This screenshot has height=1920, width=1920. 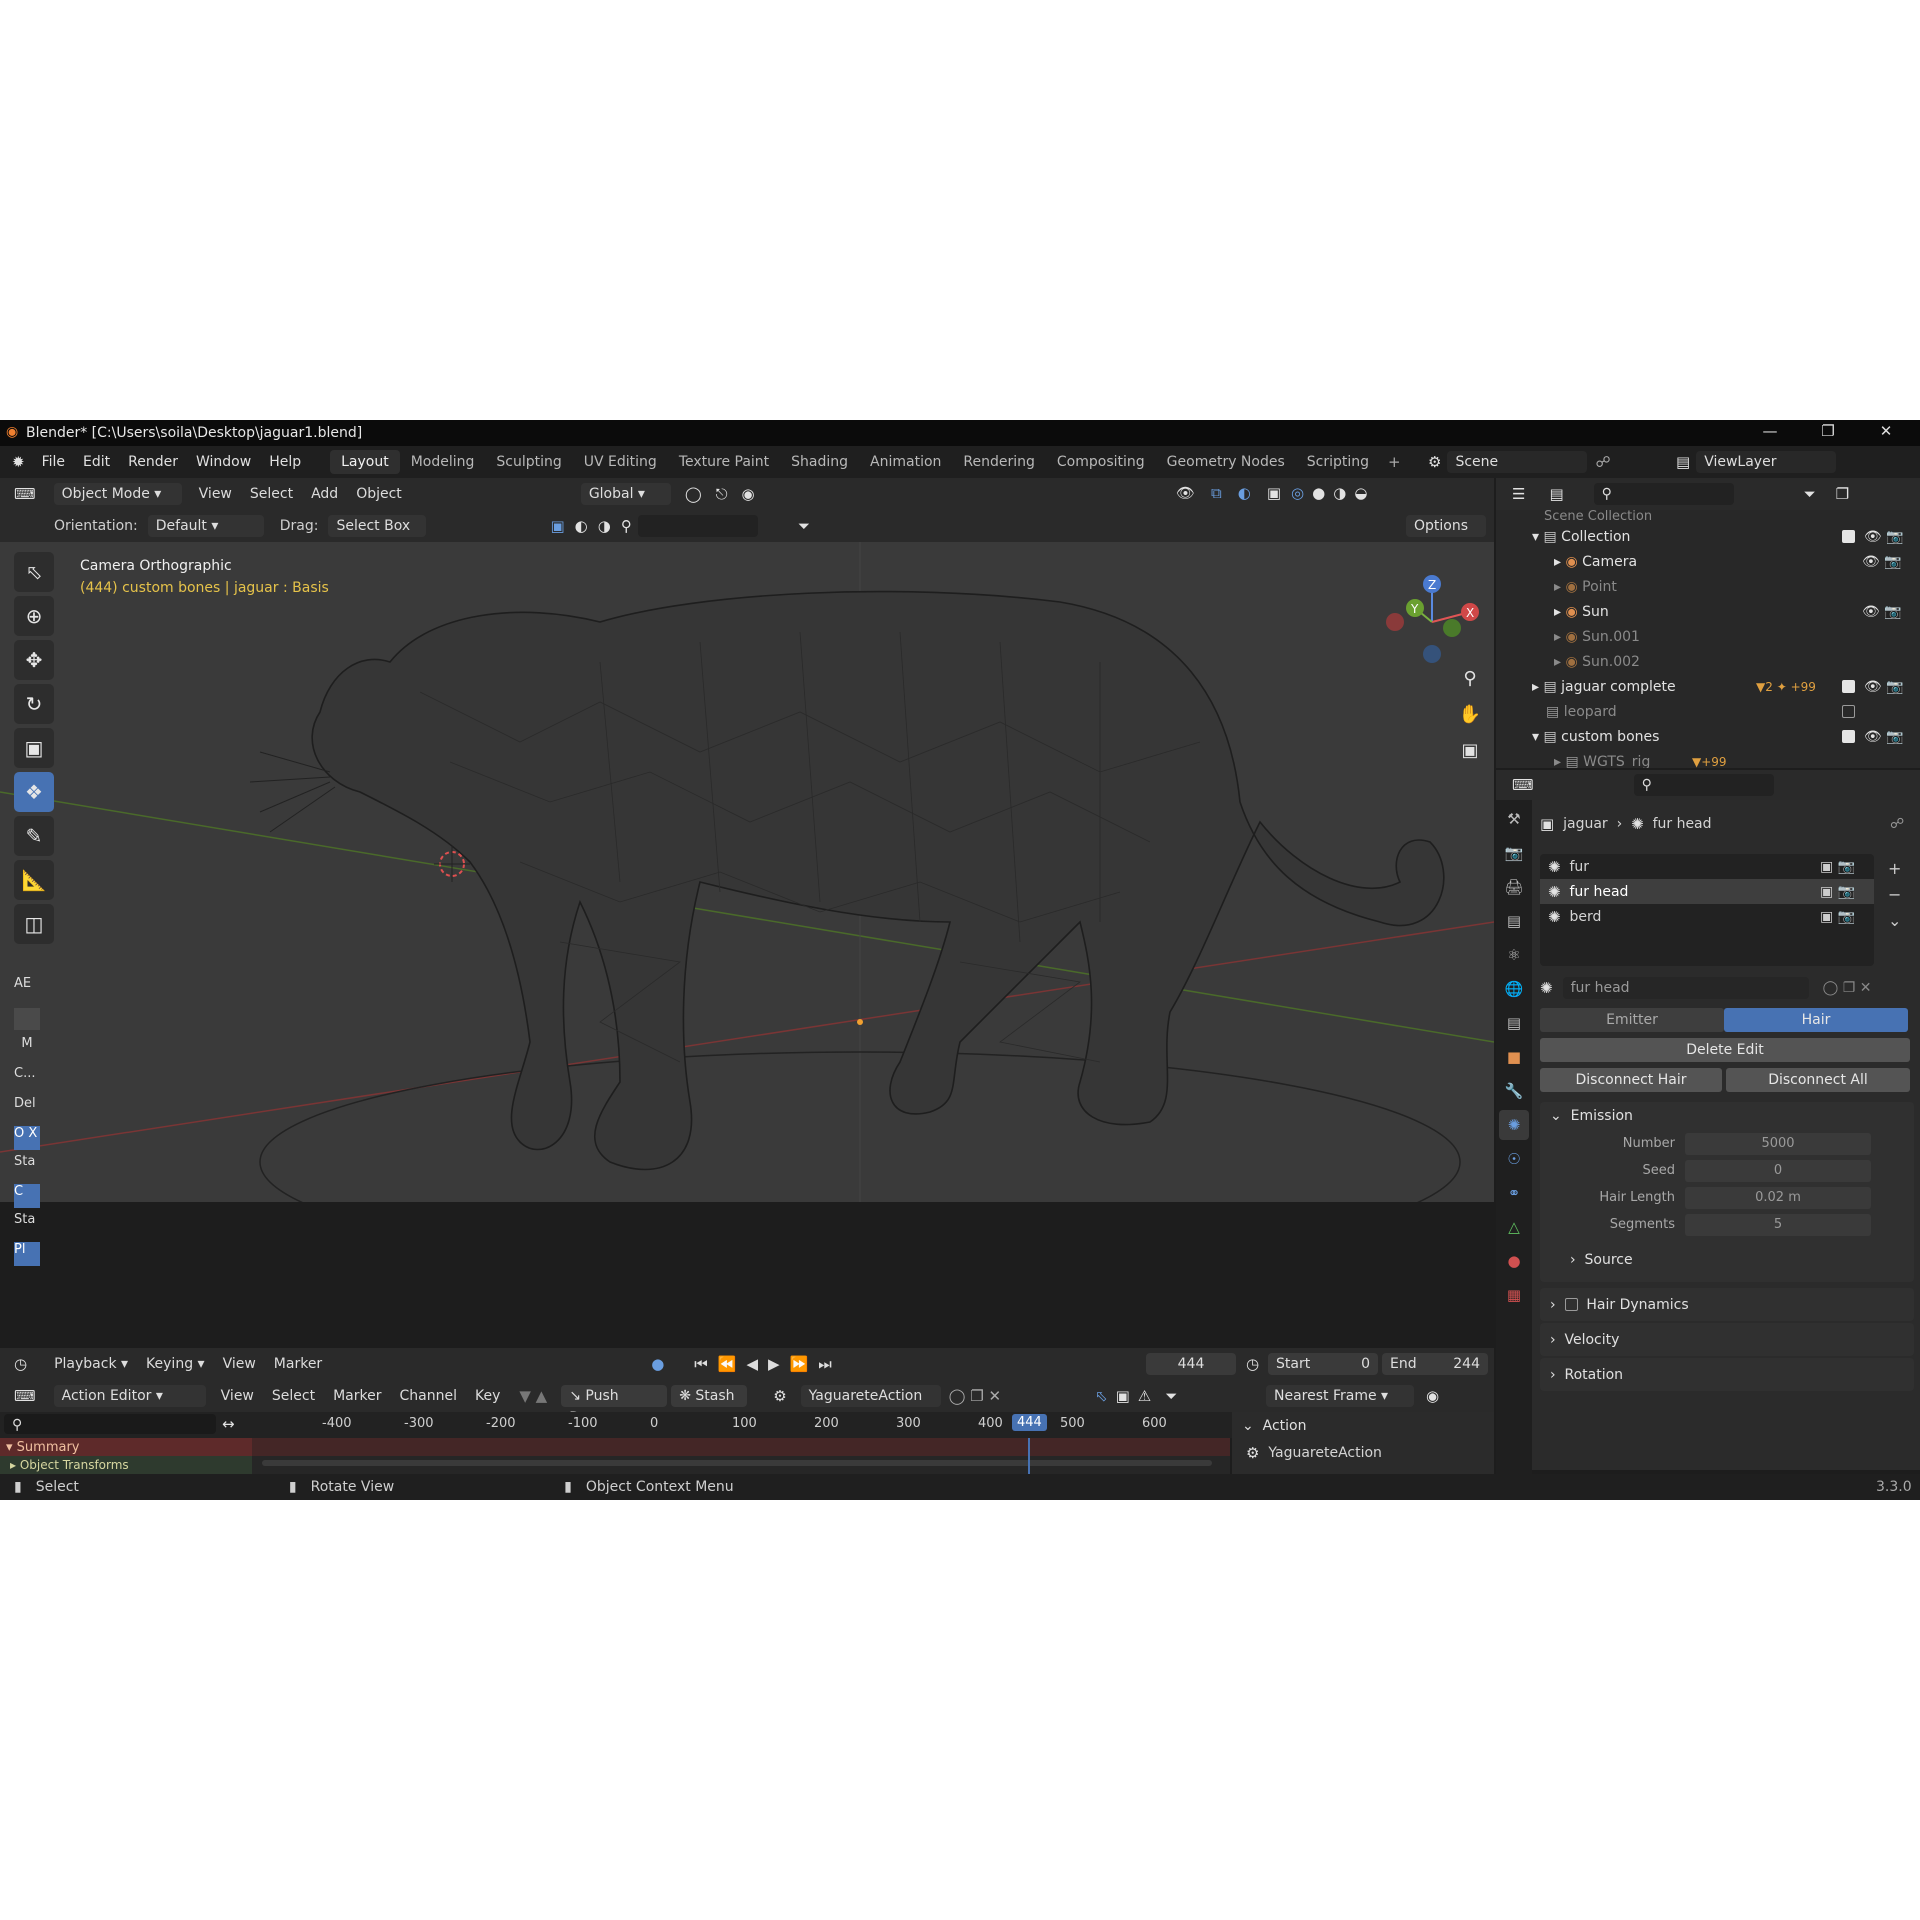 I want to click on timeline-menu-playback: Playback ▾, so click(x=91, y=1364).